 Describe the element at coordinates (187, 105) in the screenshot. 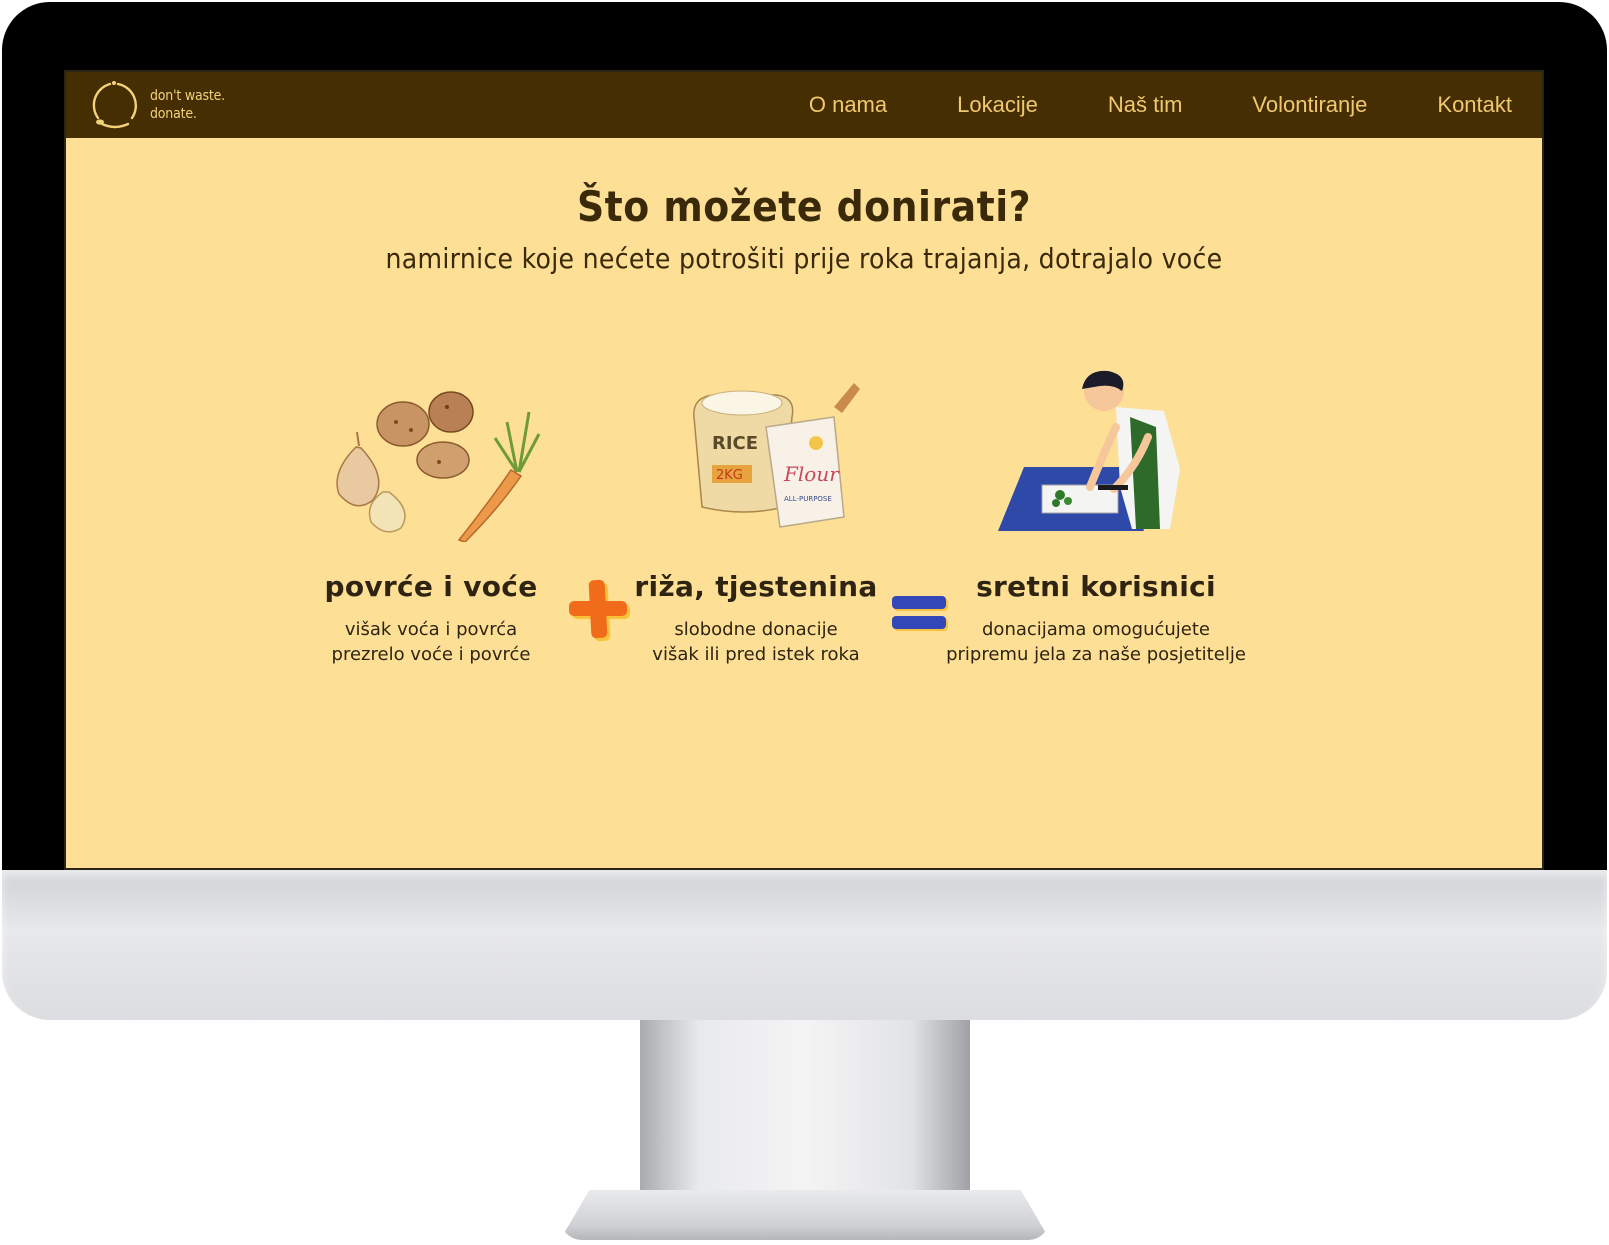

I see `logo-text: don't waste. donate.` at that location.